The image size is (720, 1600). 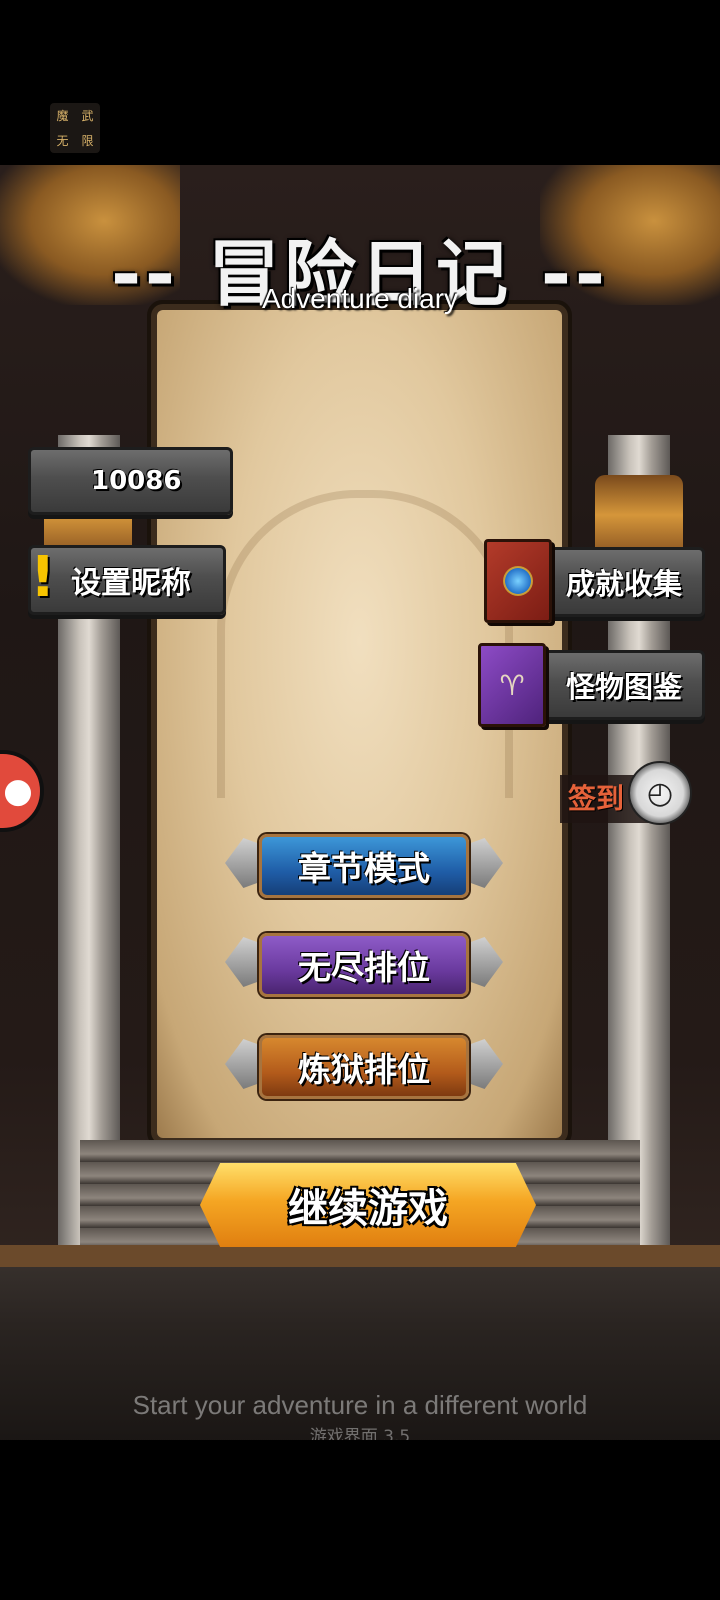 I want to click on set-nickname-button: 设置昵称, so click(x=127, y=580).